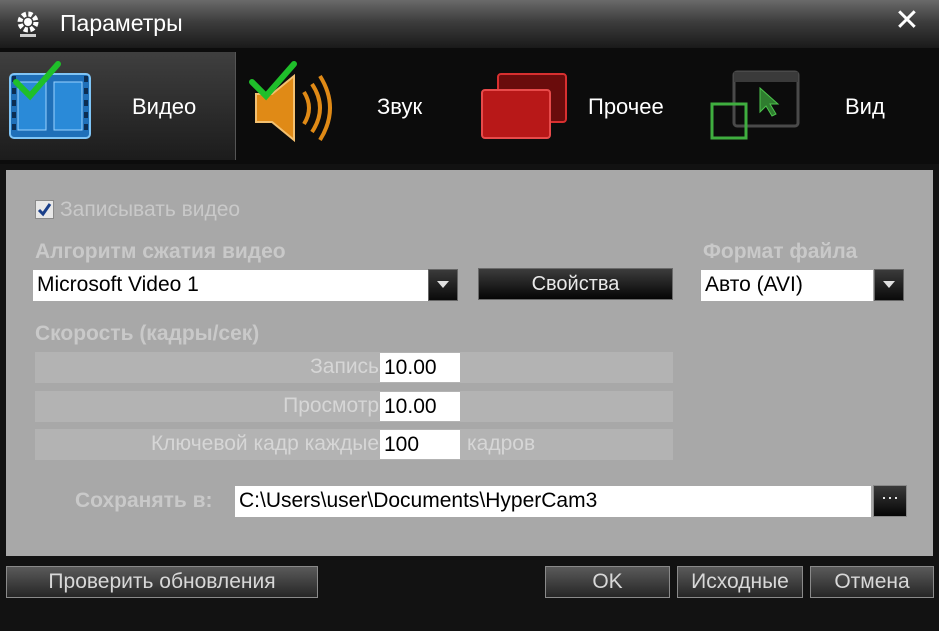 This screenshot has width=939, height=631. I want to click on keyframe-row: Ключевой кадр каждые кадров, so click(354, 444).